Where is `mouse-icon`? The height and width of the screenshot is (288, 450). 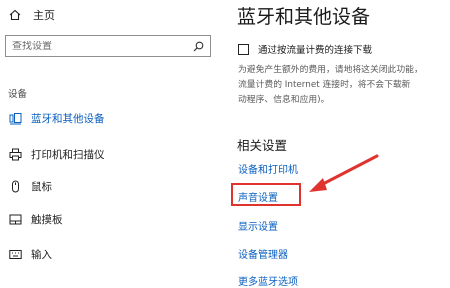
mouse-icon is located at coordinates (15, 186).